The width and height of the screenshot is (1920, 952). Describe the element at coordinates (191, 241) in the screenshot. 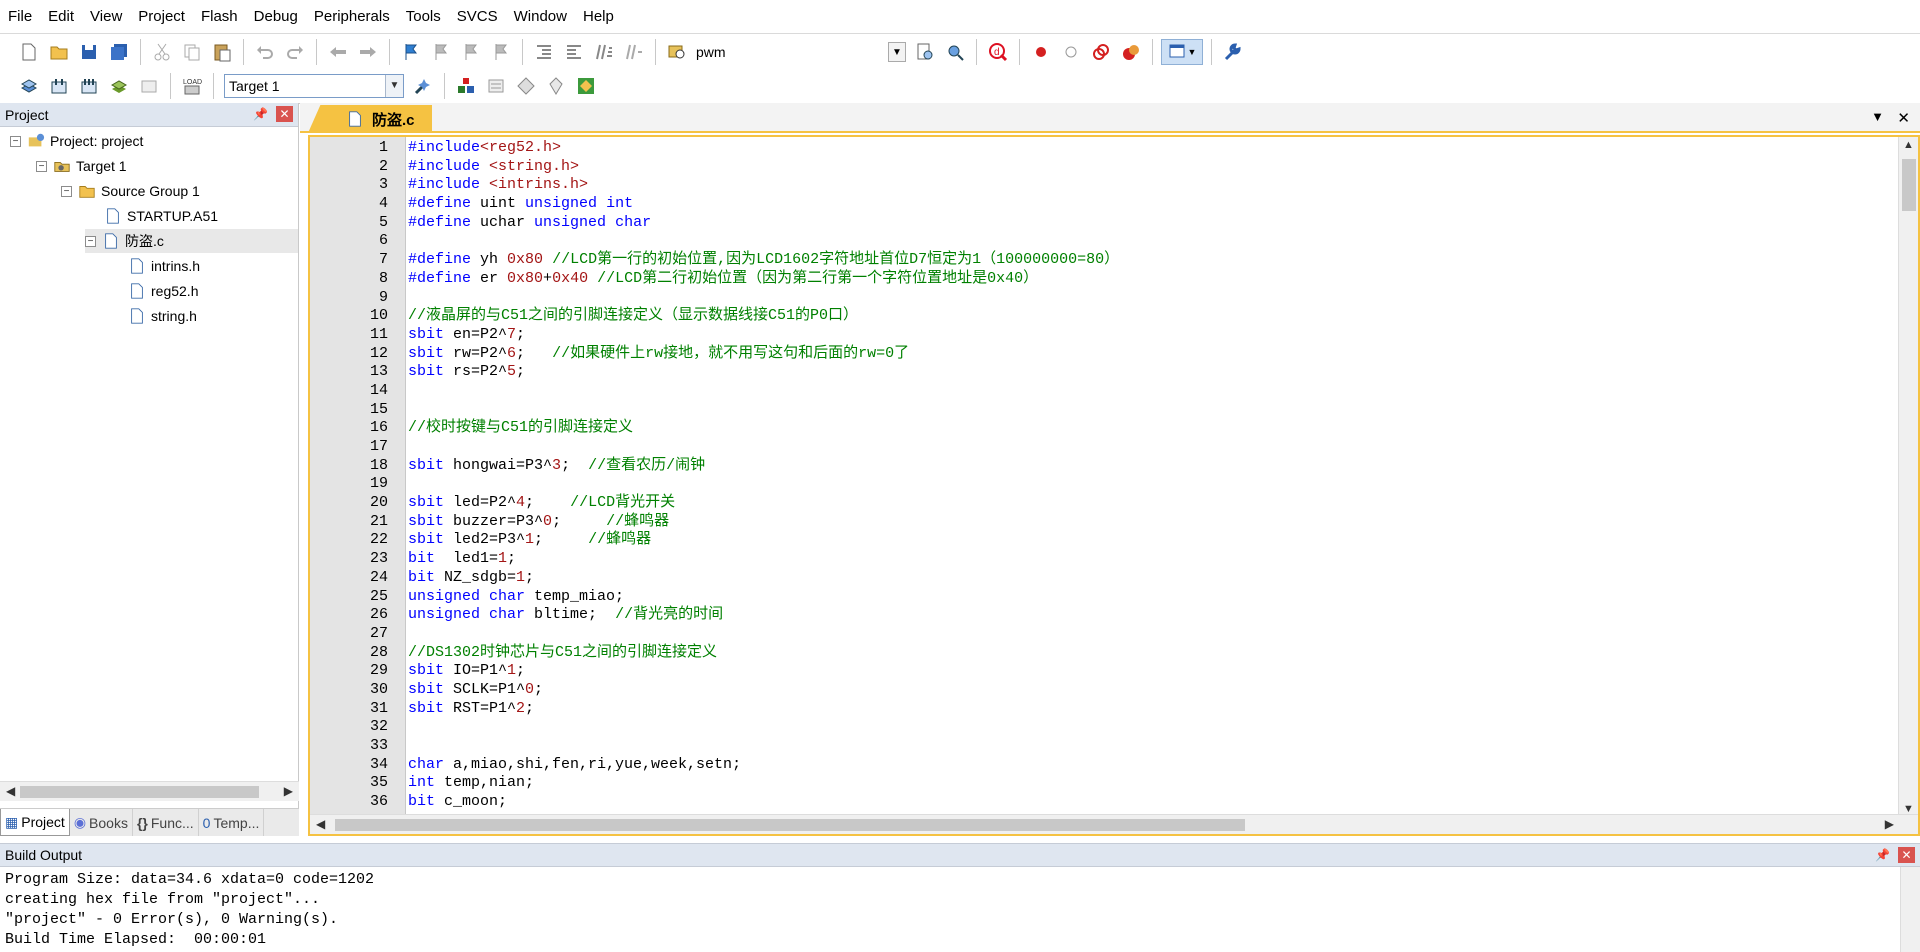

I see `tree-item-fangdao: − 防盗.c` at that location.